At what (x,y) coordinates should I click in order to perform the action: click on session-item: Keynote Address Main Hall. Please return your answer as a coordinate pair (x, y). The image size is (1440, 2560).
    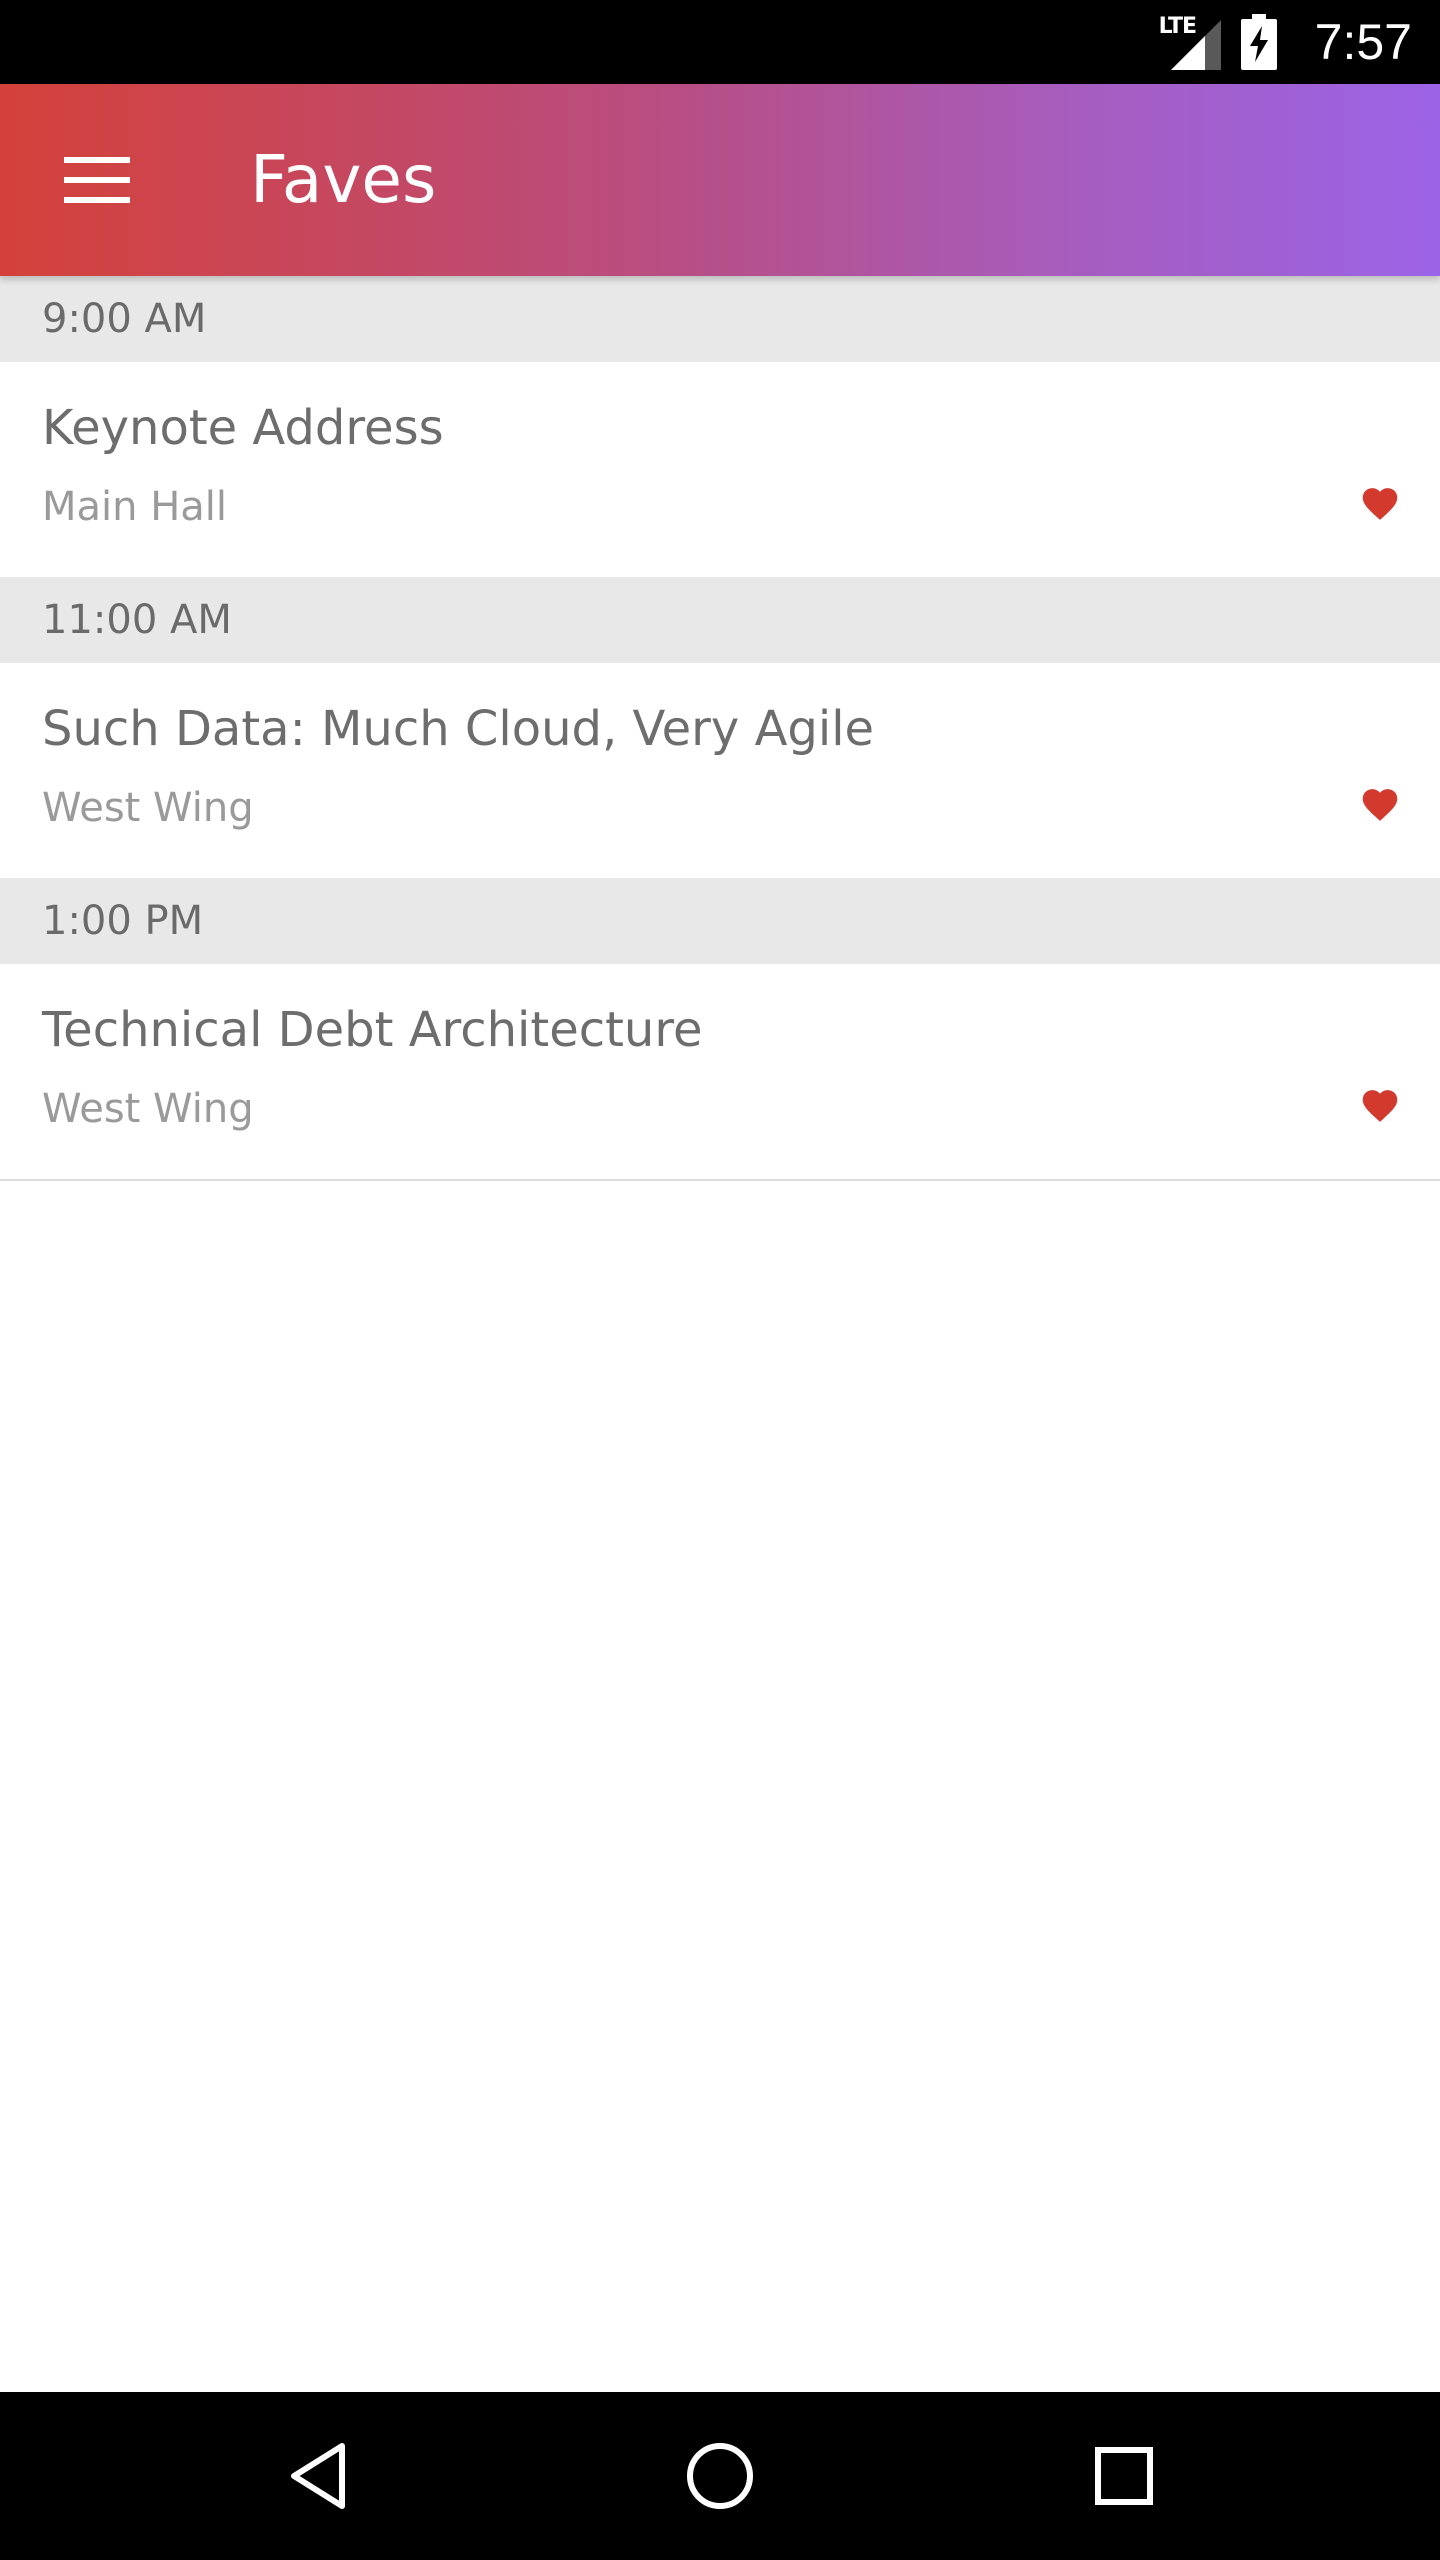
    Looking at the image, I should click on (720, 469).